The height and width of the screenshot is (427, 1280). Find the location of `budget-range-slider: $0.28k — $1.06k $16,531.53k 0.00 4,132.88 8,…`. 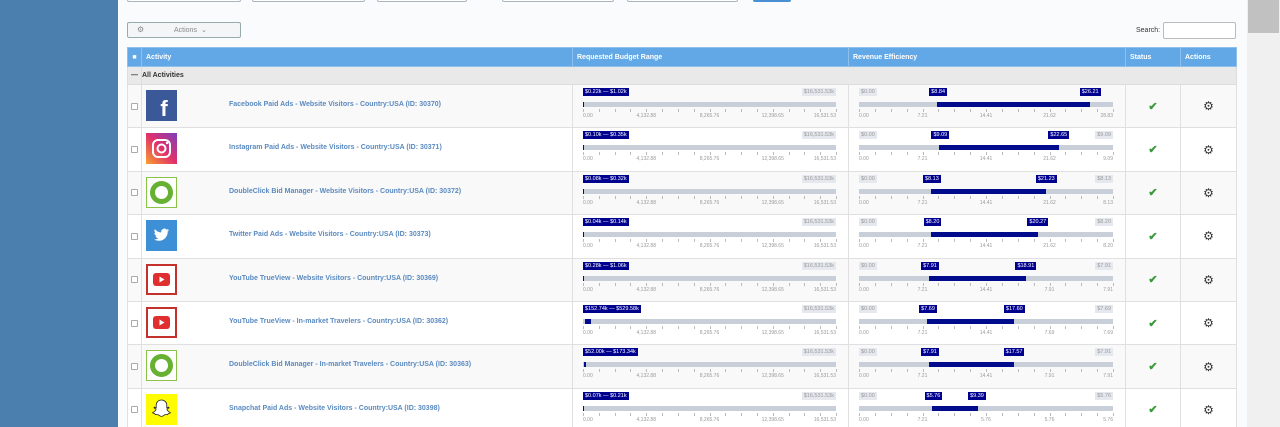

budget-range-slider: $0.28k — $1.06k $16,531.53k 0.00 4,132.88 8,… is located at coordinates (710, 280).